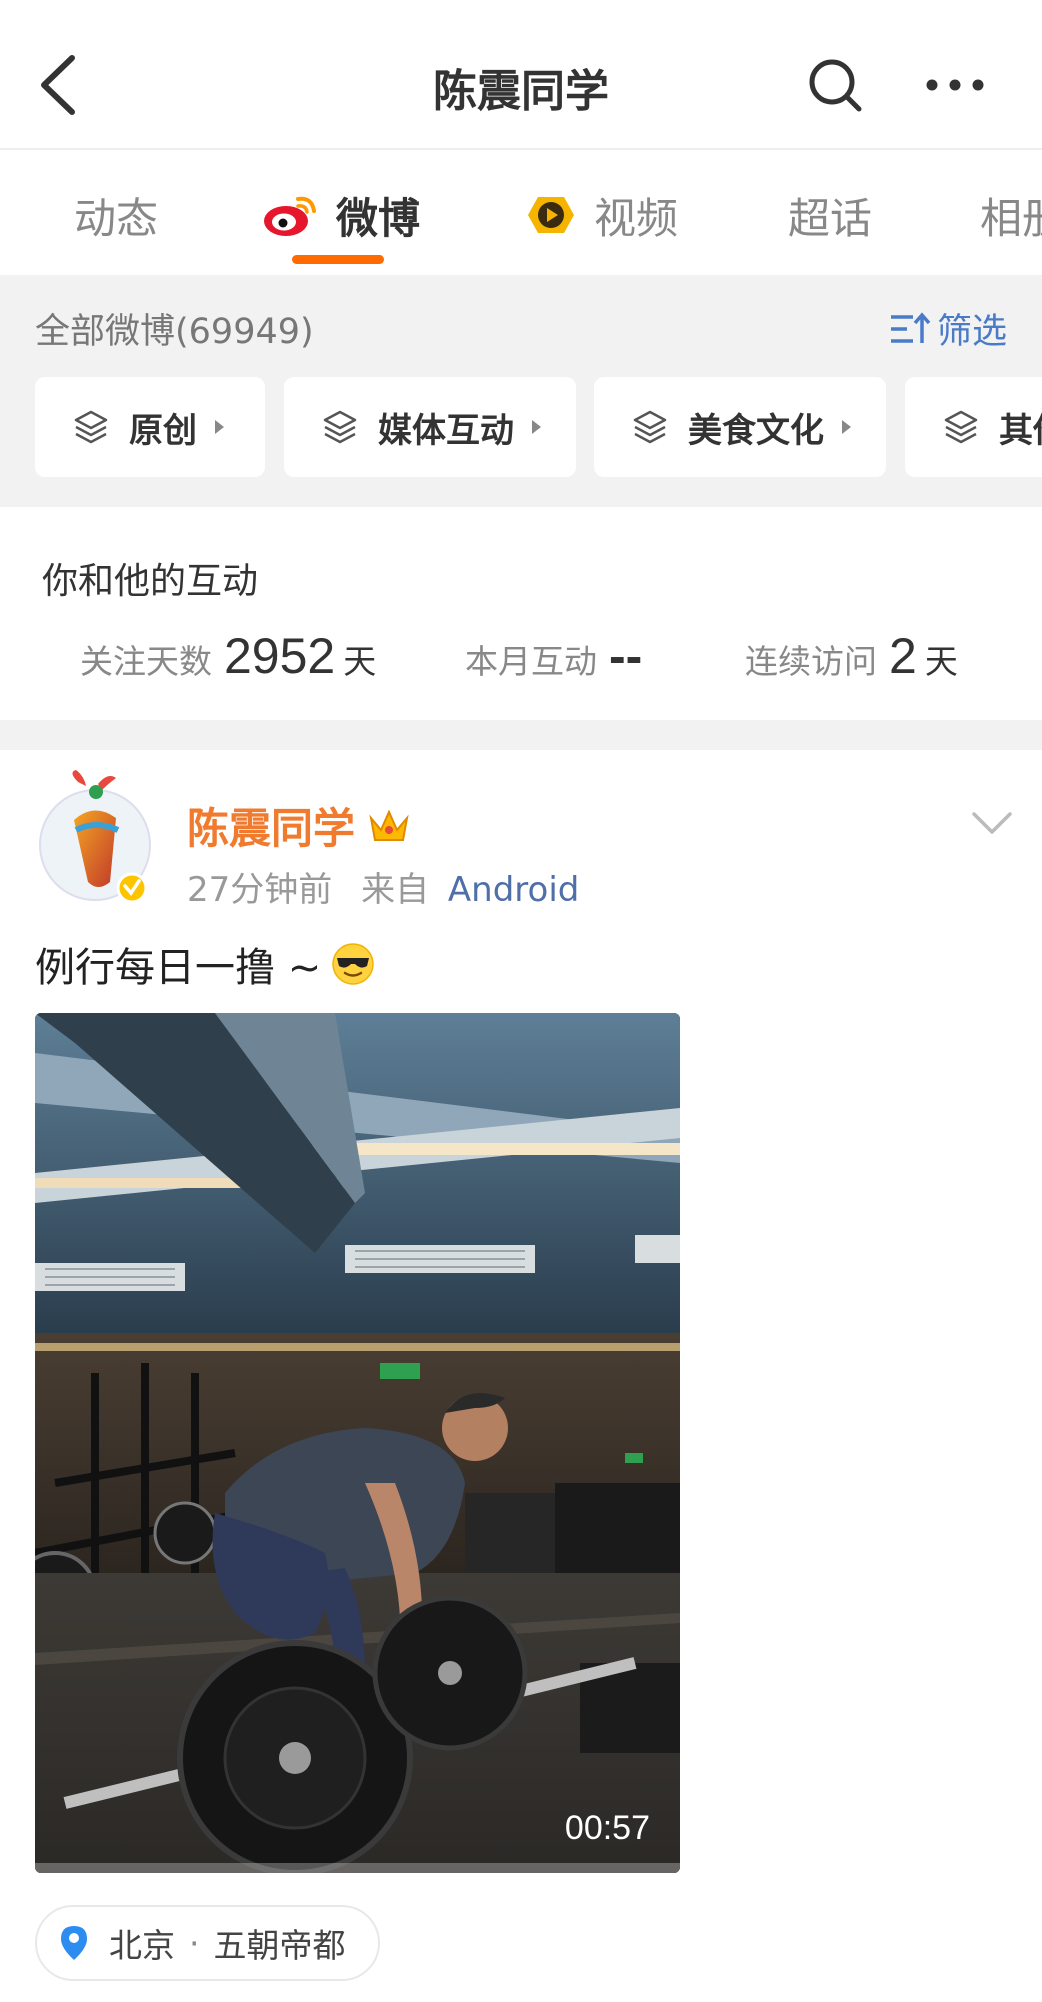  Describe the element at coordinates (955, 85) in the screenshot. I see `more-options-icon` at that location.